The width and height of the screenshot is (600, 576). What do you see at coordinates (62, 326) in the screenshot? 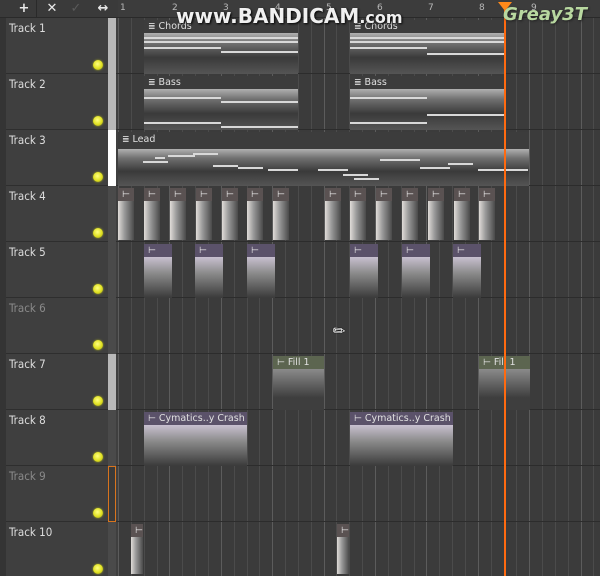
I see `track-header: Track 6` at bounding box center [62, 326].